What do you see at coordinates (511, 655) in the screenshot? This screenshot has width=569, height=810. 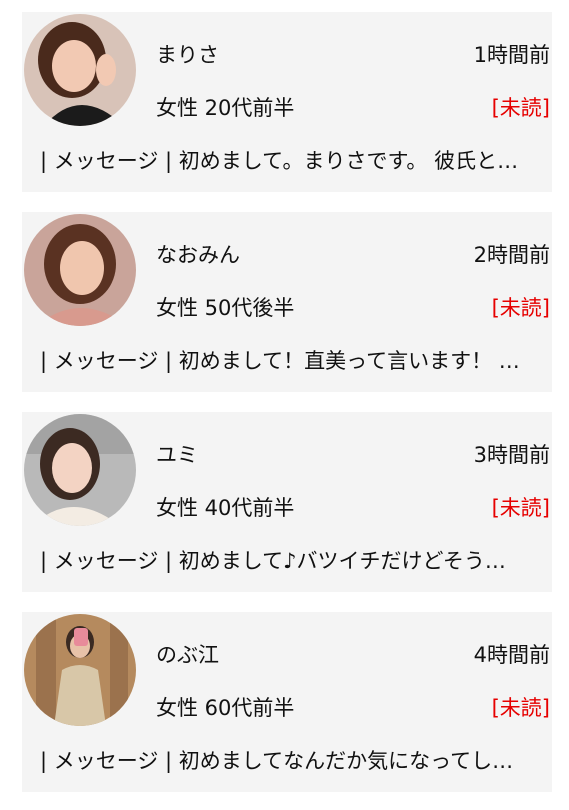 I see `message-time: 4時間前` at bounding box center [511, 655].